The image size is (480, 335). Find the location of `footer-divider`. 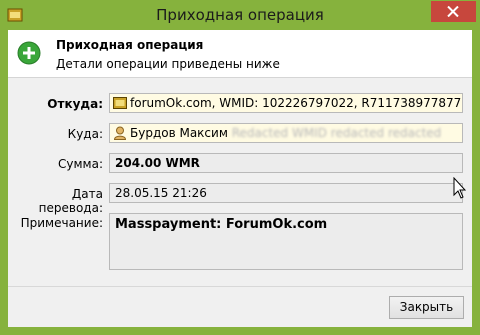

footer-divider is located at coordinates (240, 286).